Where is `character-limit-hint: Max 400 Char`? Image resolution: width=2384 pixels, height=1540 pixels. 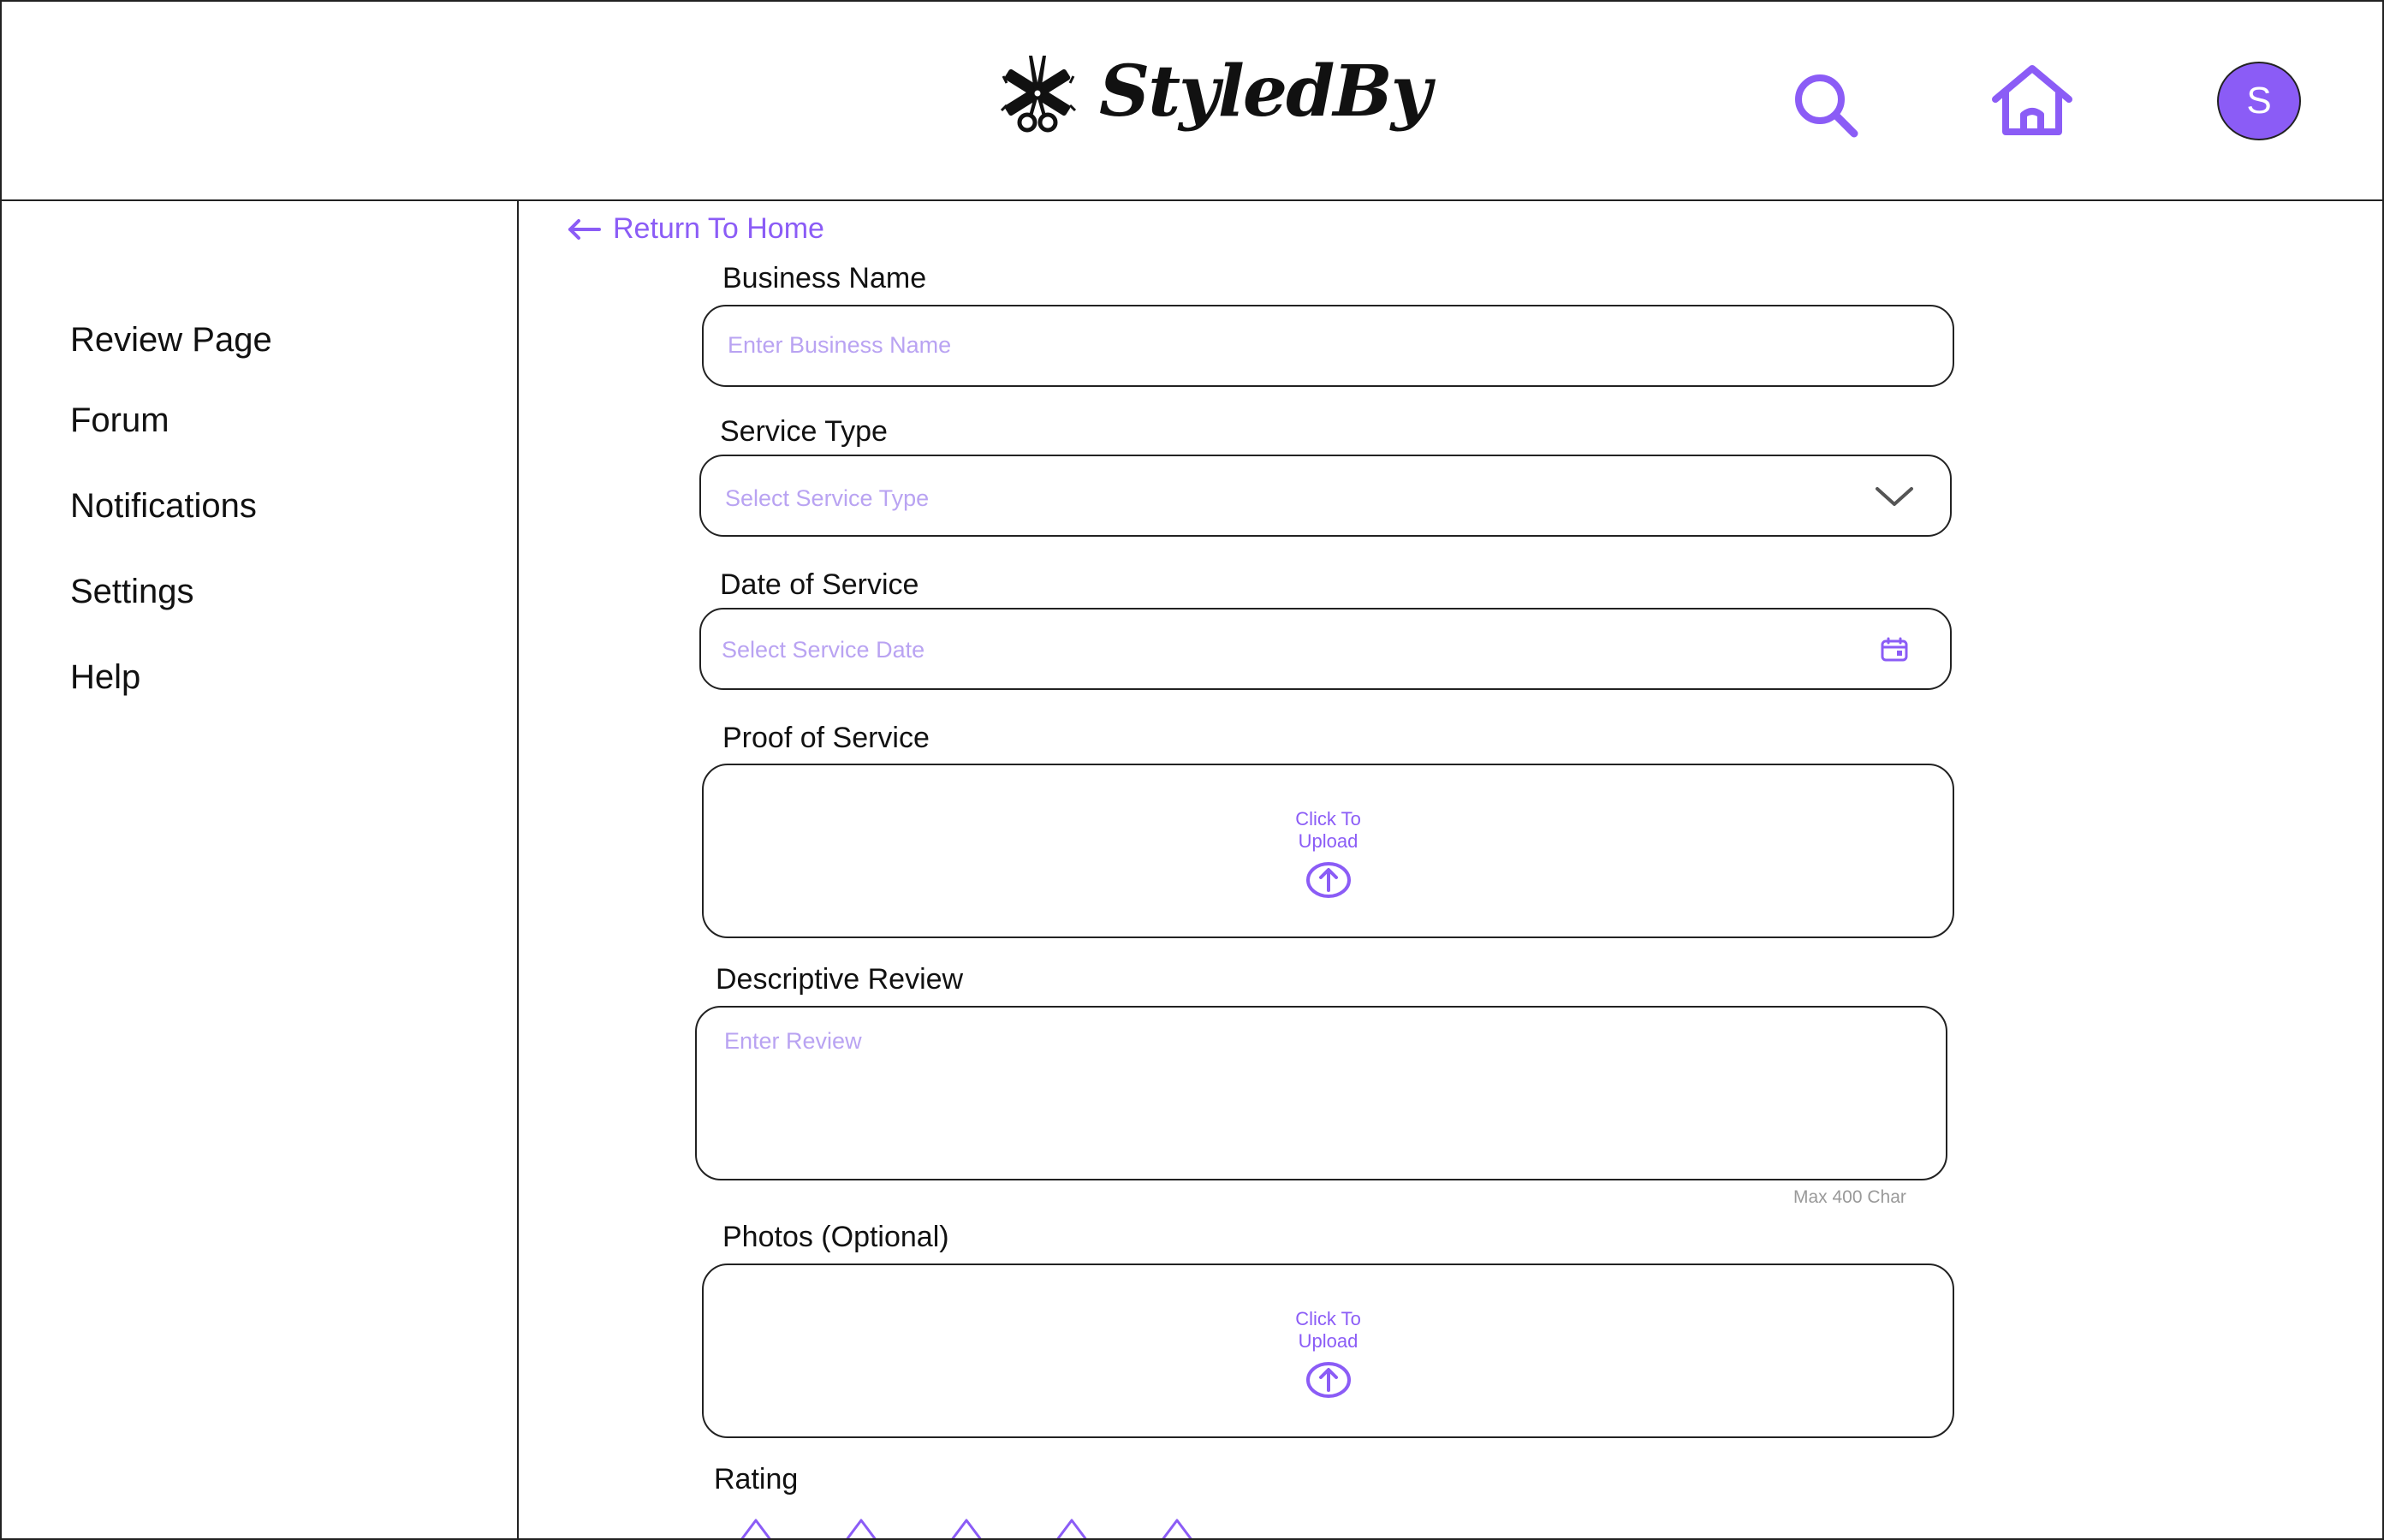 character-limit-hint: Max 400 Char is located at coordinates (1850, 1197).